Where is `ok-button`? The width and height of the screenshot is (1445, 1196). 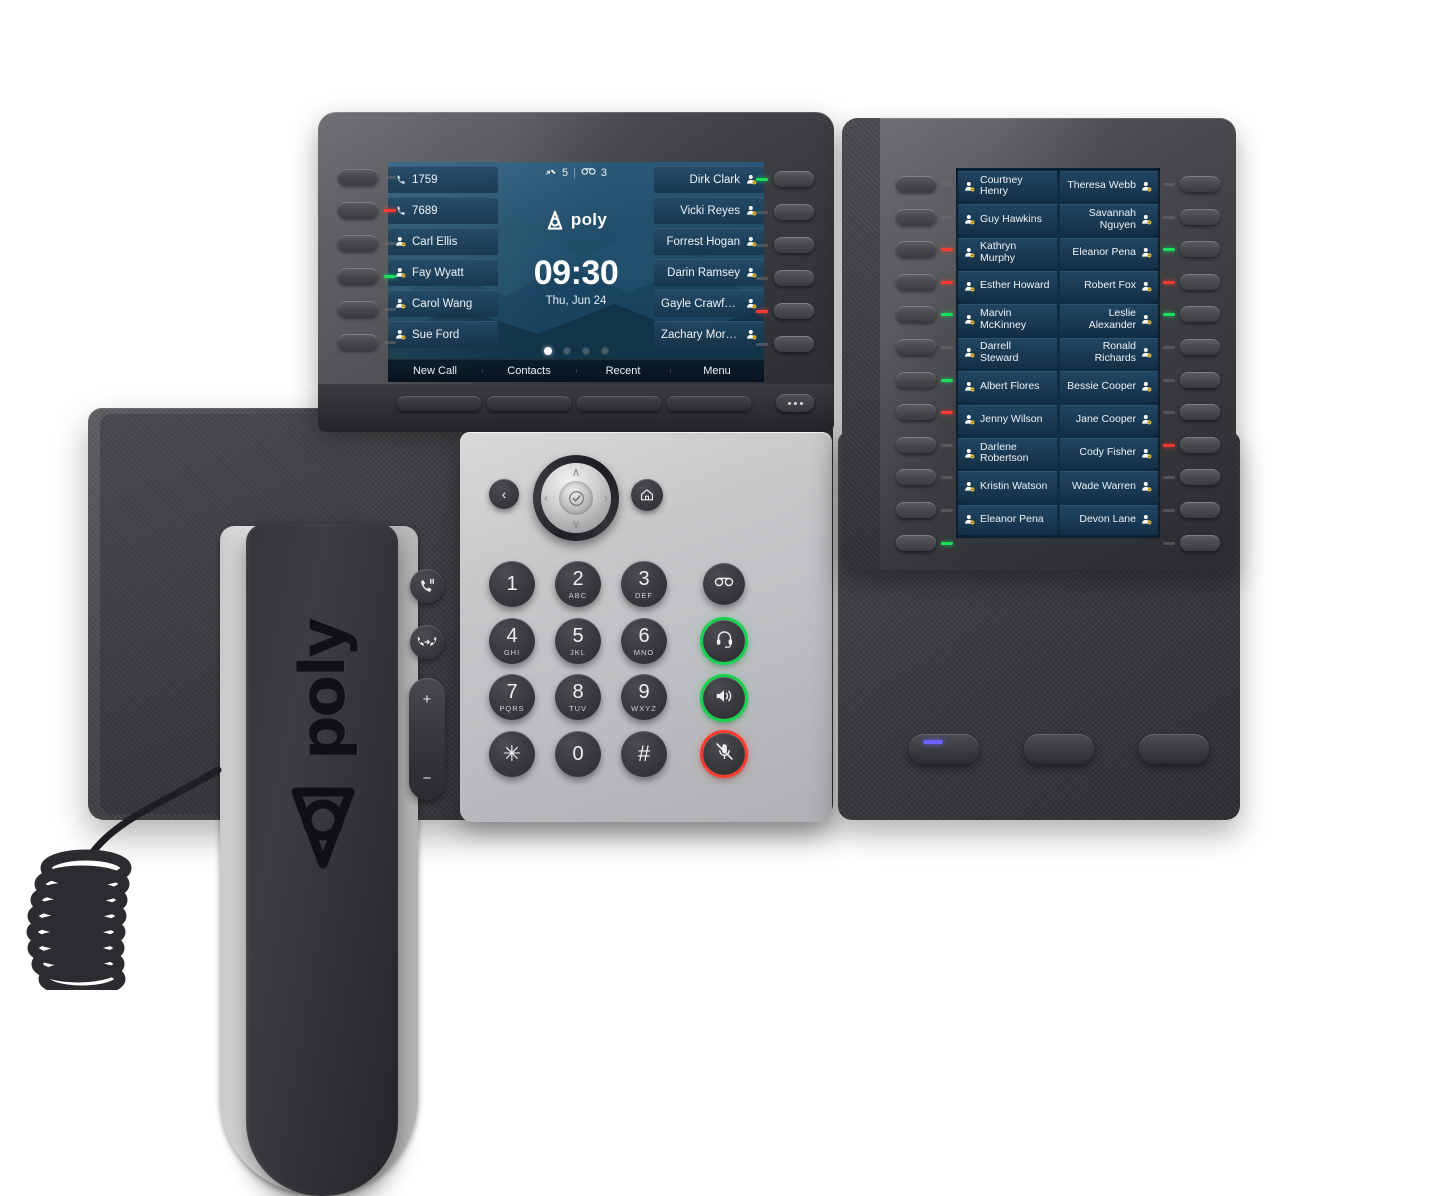
ok-button is located at coordinates (576, 498).